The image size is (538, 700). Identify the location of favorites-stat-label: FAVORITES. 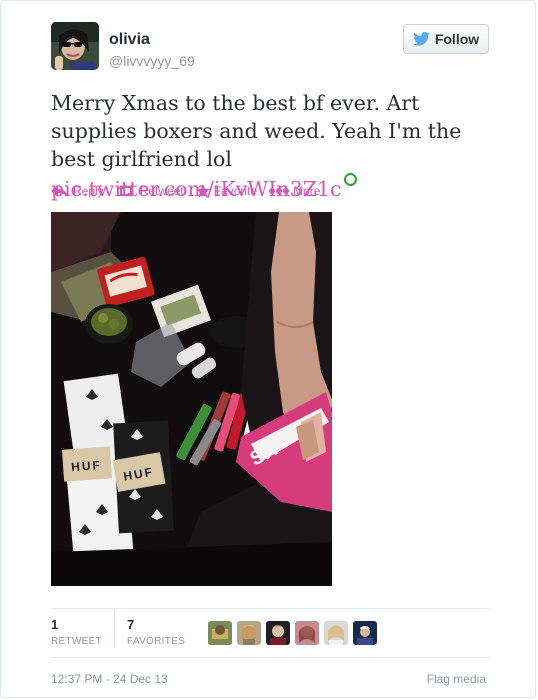
(156, 641).